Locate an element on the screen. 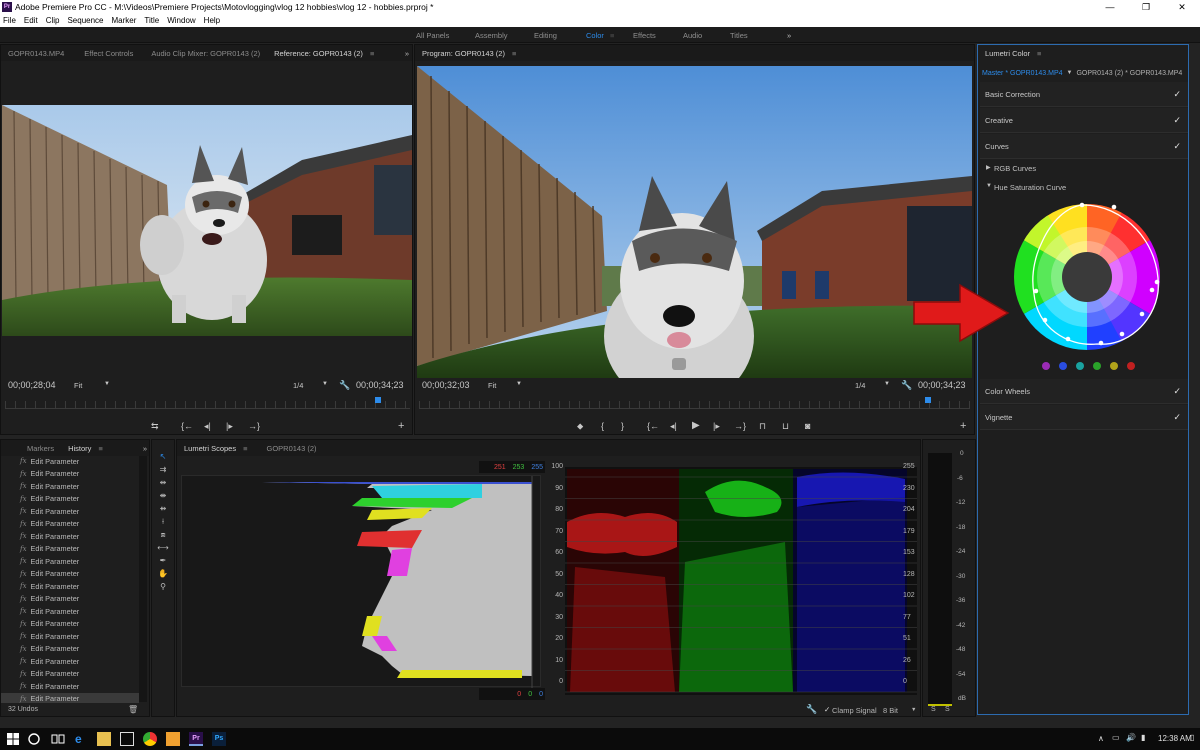  export-frame-icon: ◙ is located at coordinates (807, 426).